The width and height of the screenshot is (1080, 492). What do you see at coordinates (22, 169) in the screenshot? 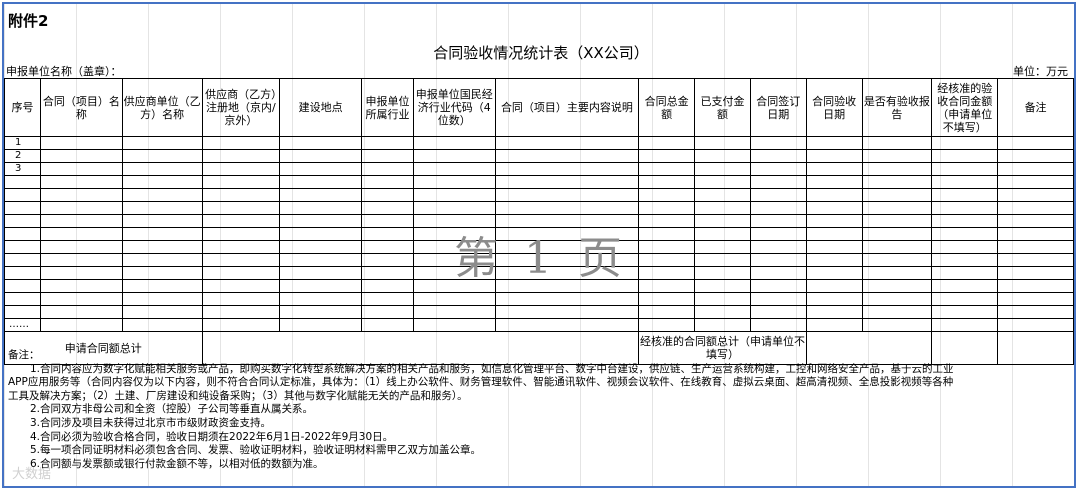
I see `row-number-cell: 3` at bounding box center [22, 169].